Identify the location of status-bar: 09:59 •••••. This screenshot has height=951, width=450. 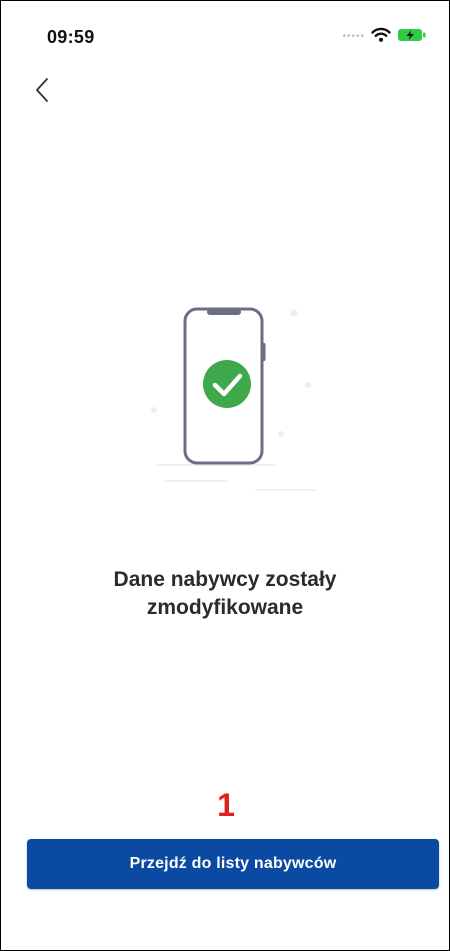
(225, 37).